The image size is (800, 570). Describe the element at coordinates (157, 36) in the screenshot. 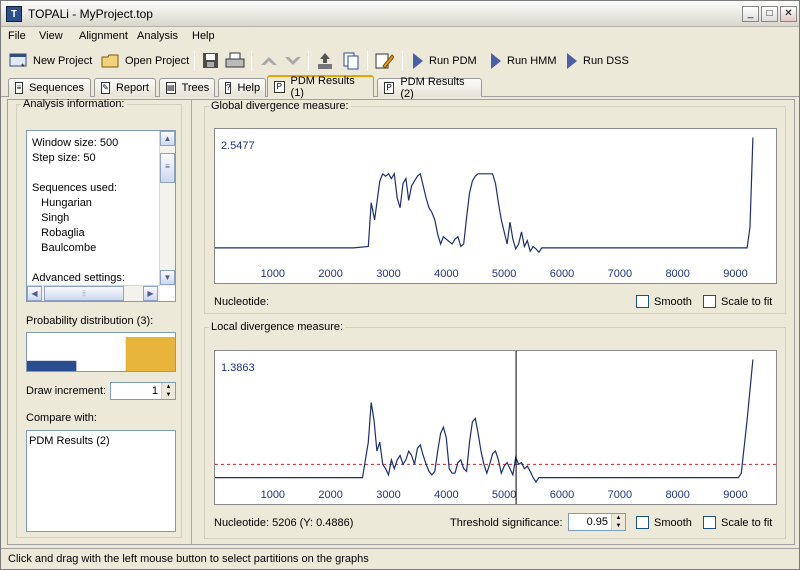

I see `menu-analysis: Analysis` at that location.